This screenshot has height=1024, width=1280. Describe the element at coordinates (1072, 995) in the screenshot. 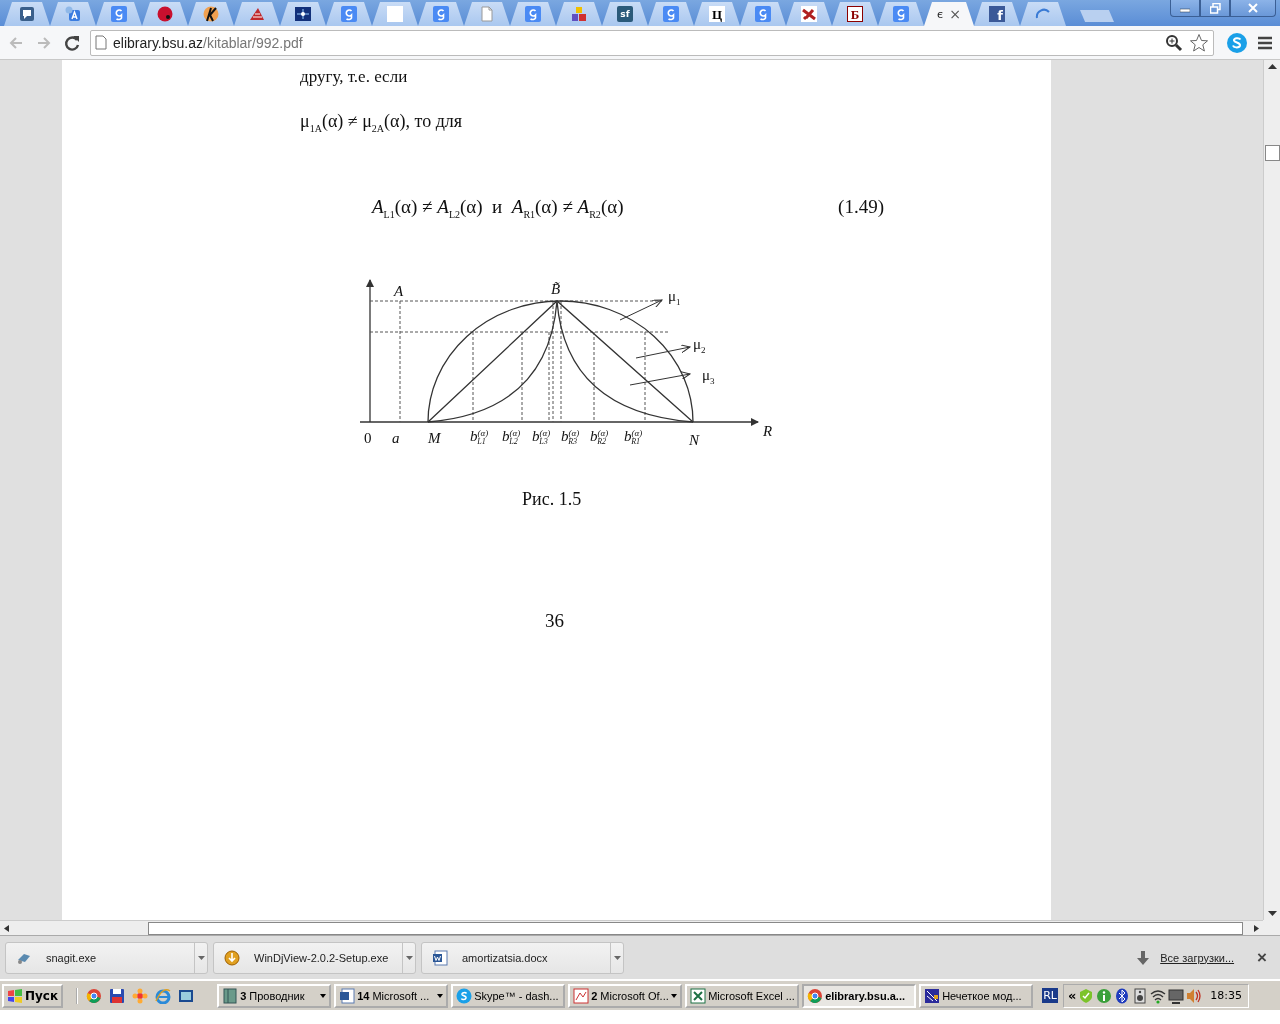

I see `expand-tray-button: «` at that location.